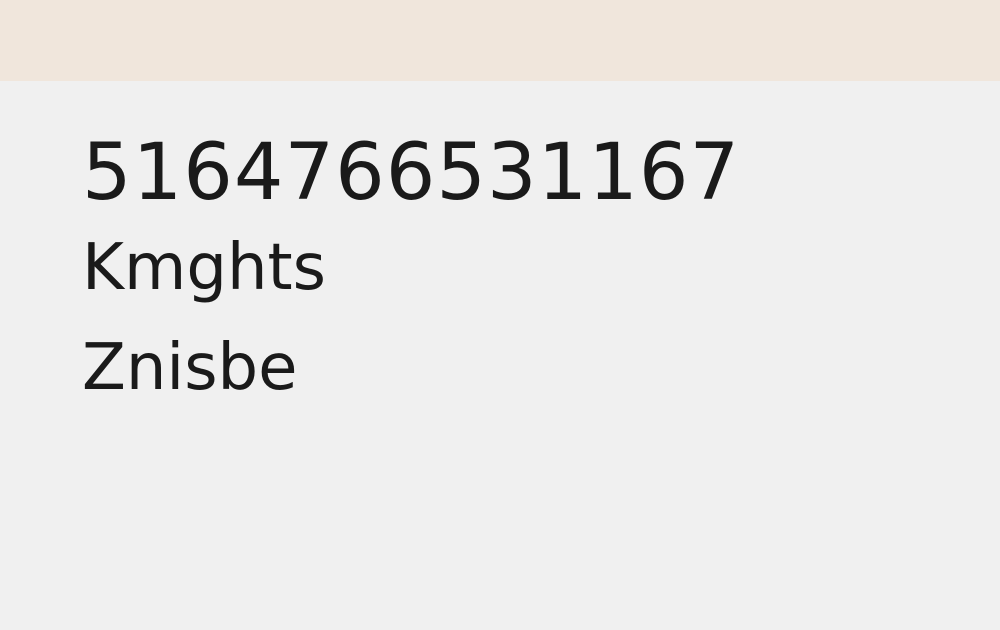  I want to click on number-display: 5164766531167, so click(411, 173).